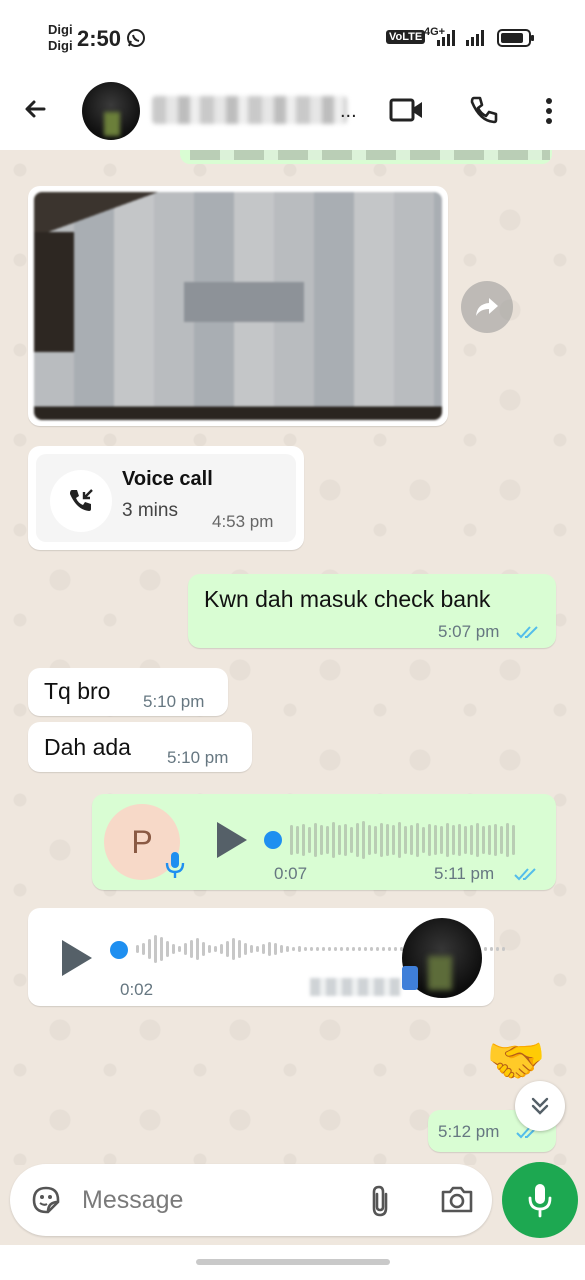  Describe the element at coordinates (266, 957) in the screenshot. I see `incoming-voice-message: 0:02` at that location.